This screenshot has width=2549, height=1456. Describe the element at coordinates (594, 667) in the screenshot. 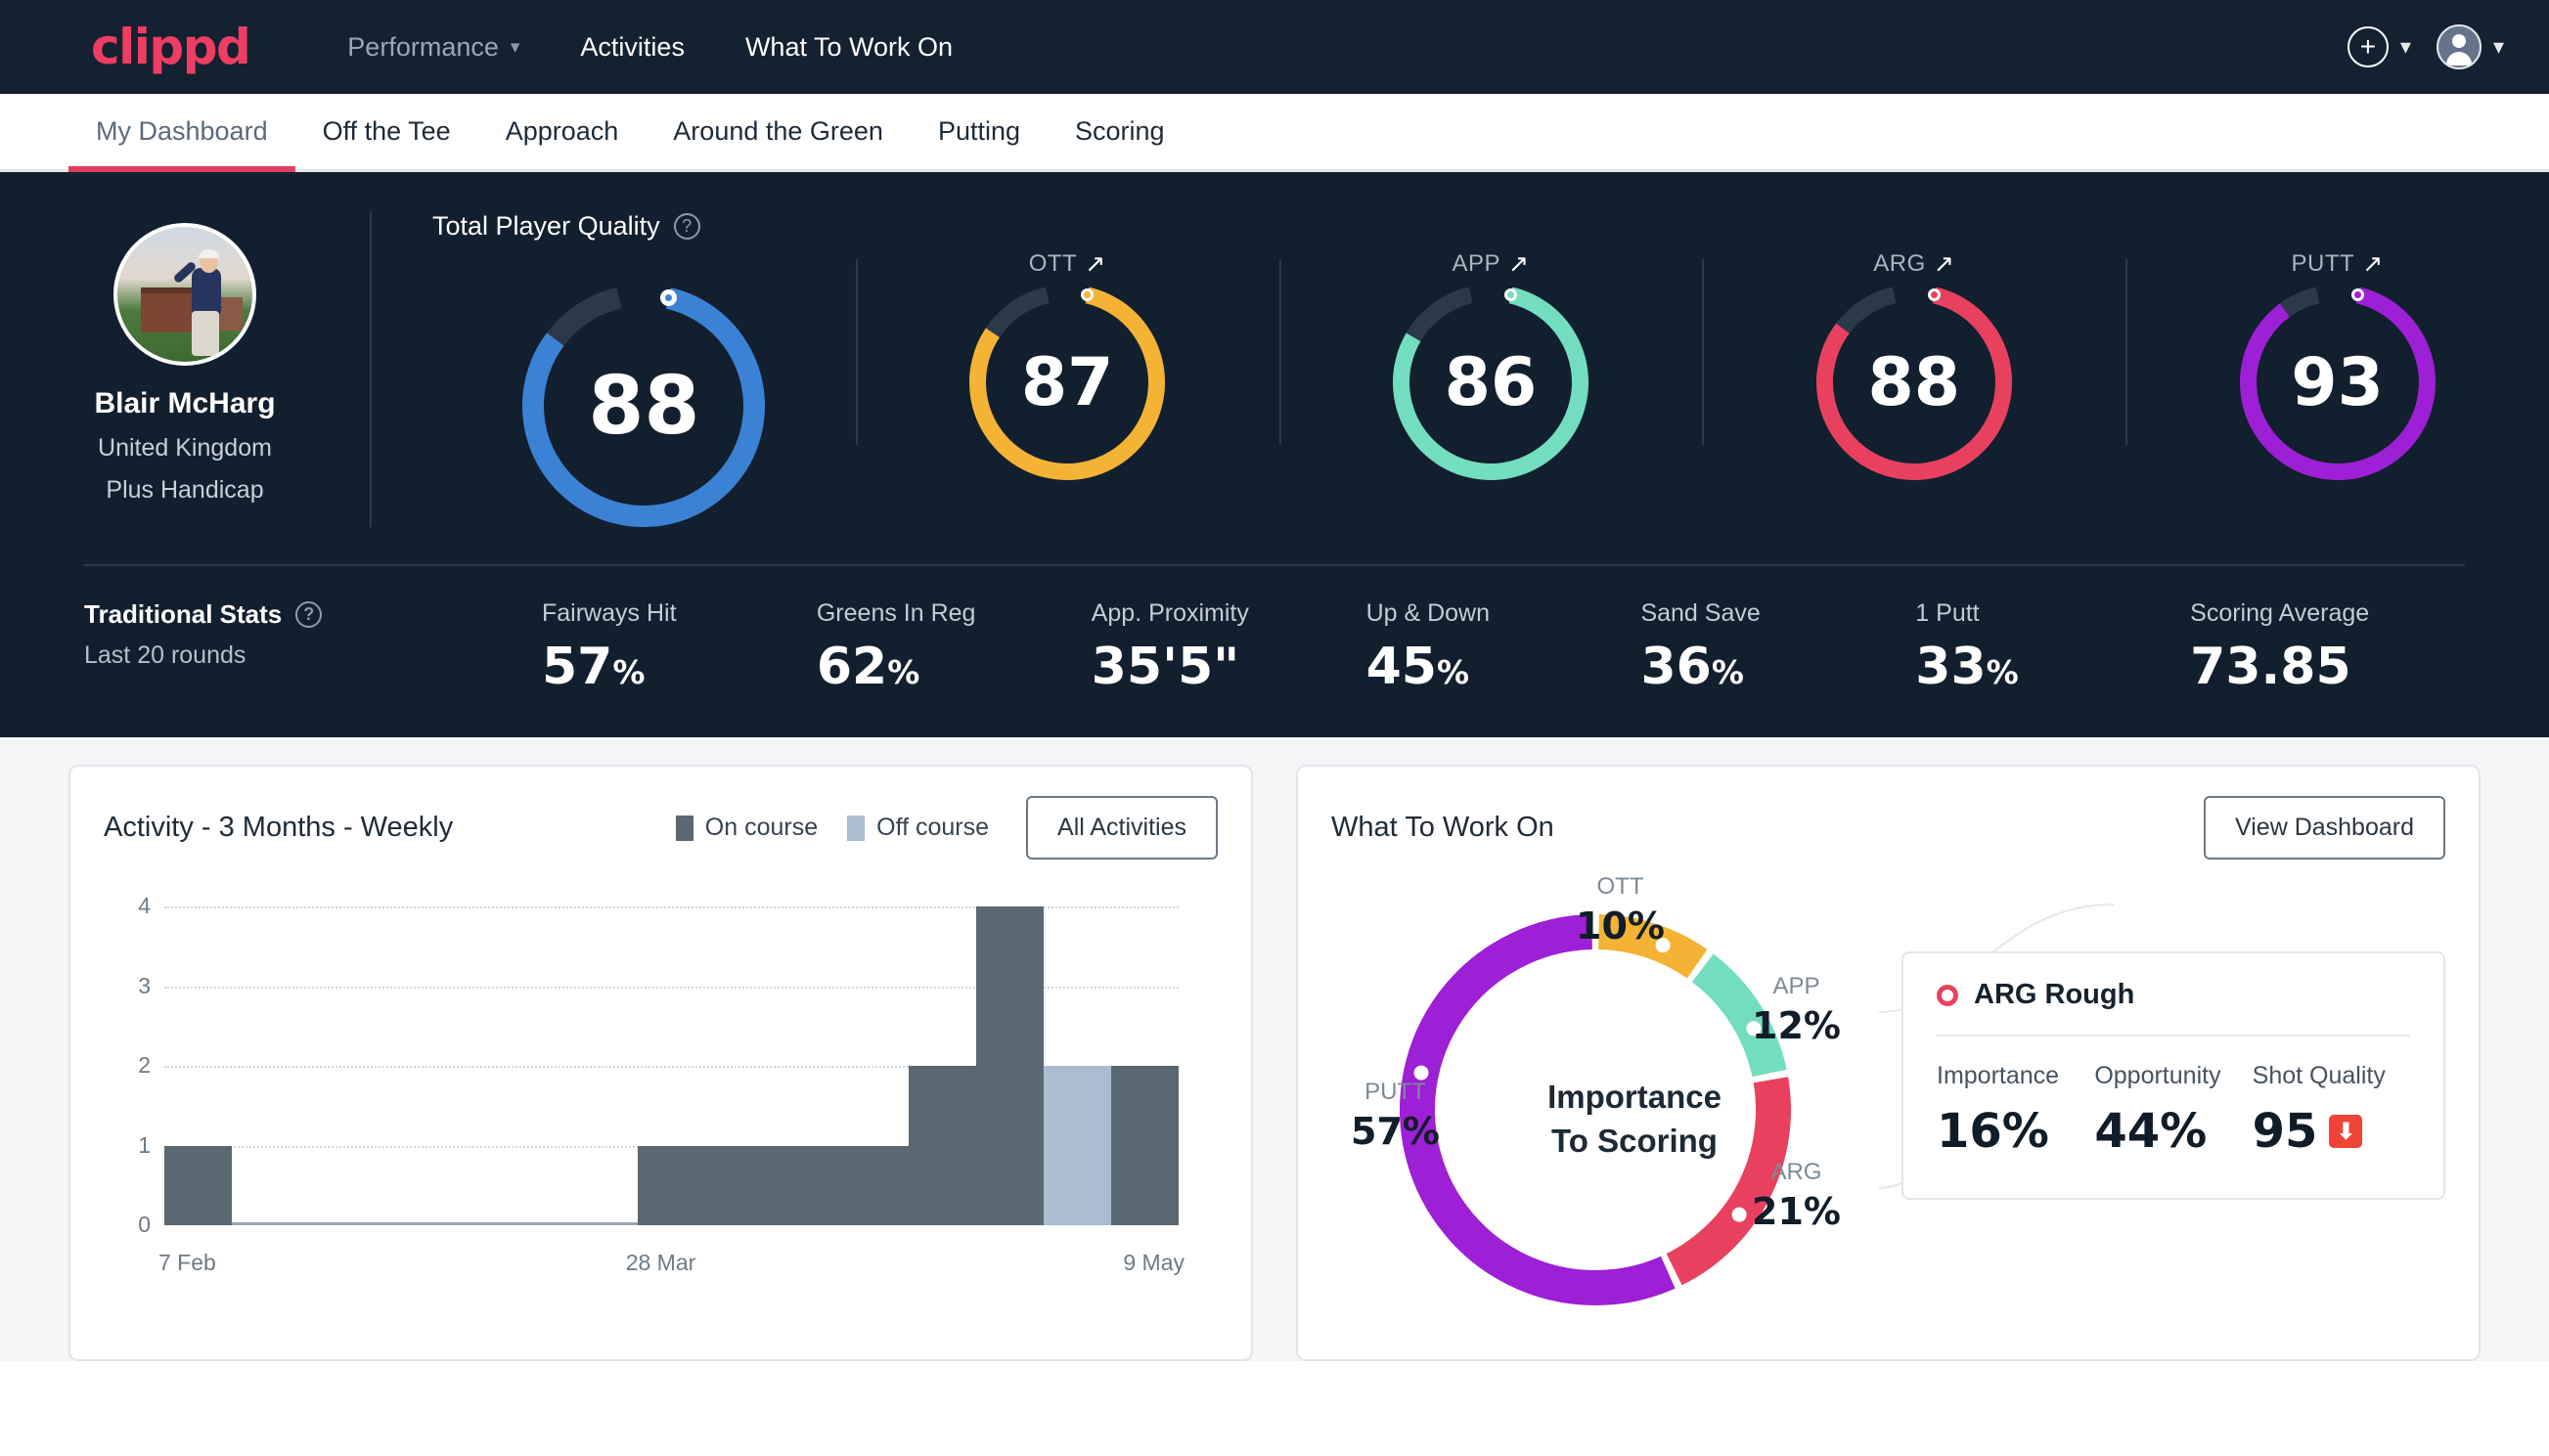

I see `stat-value: 57%` at that location.